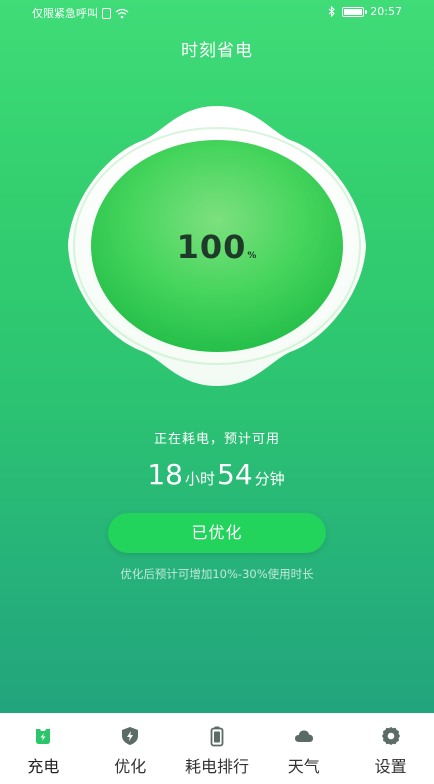 Image resolution: width=434 pixels, height=784 pixels. I want to click on nav-item-ranking: 耗电排行, so click(217, 748).